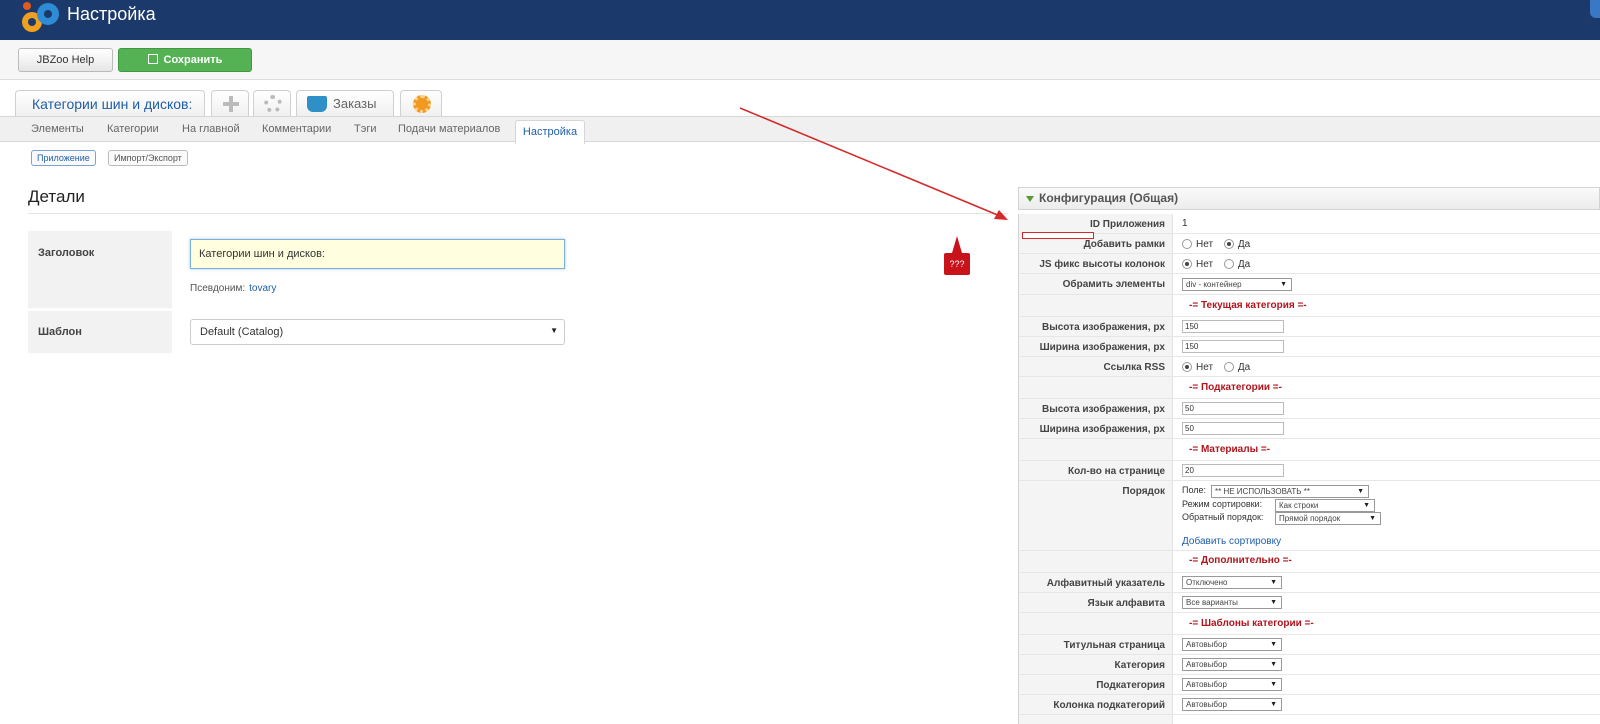  I want to click on subnav-categories: Категории, so click(133, 129).